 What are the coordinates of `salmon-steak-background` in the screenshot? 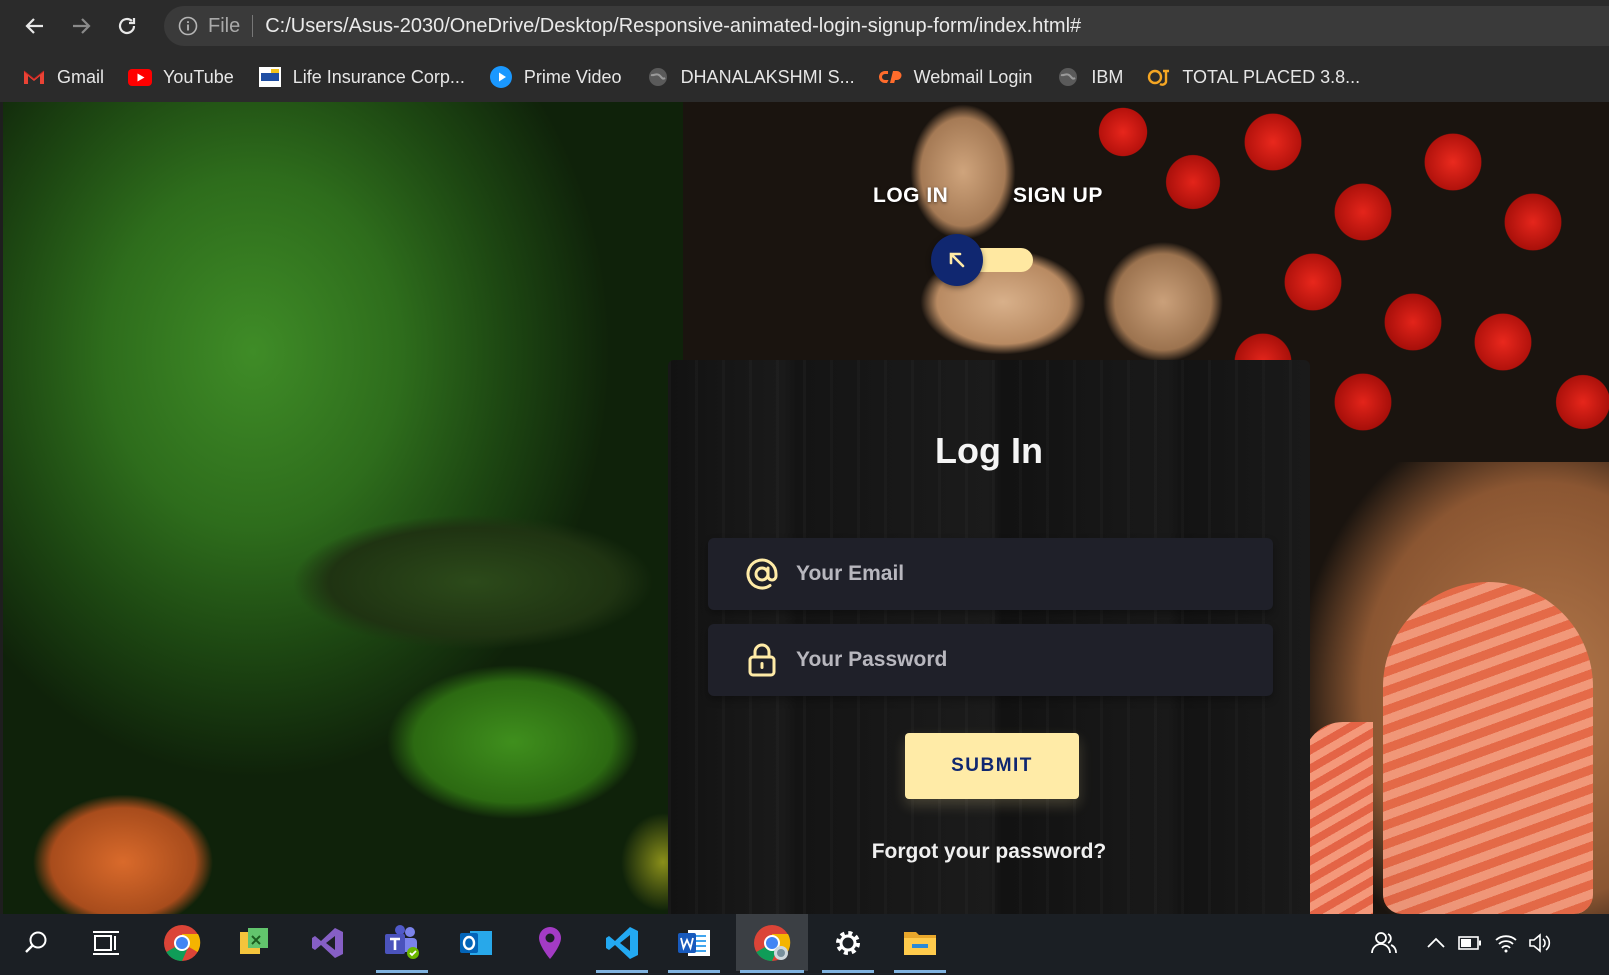 It's located at (1488, 748).